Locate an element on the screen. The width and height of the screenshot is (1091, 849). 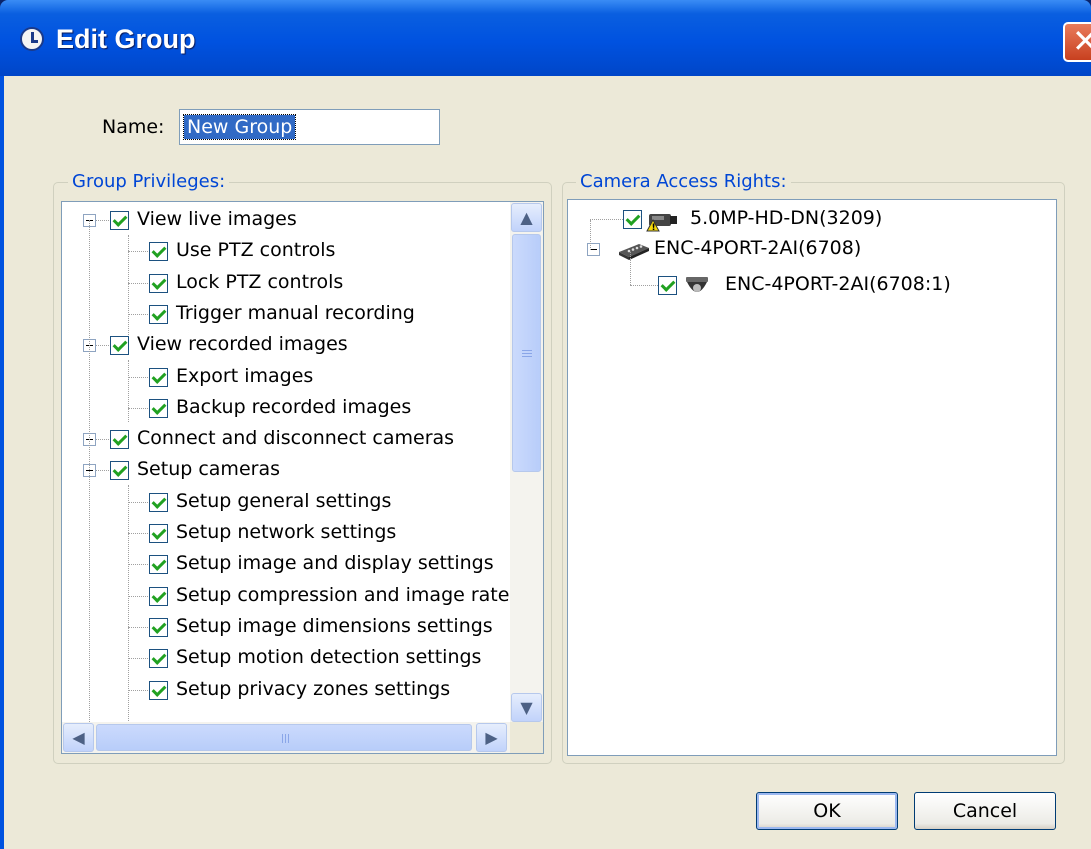
ok-button: OK is located at coordinates (827, 811).